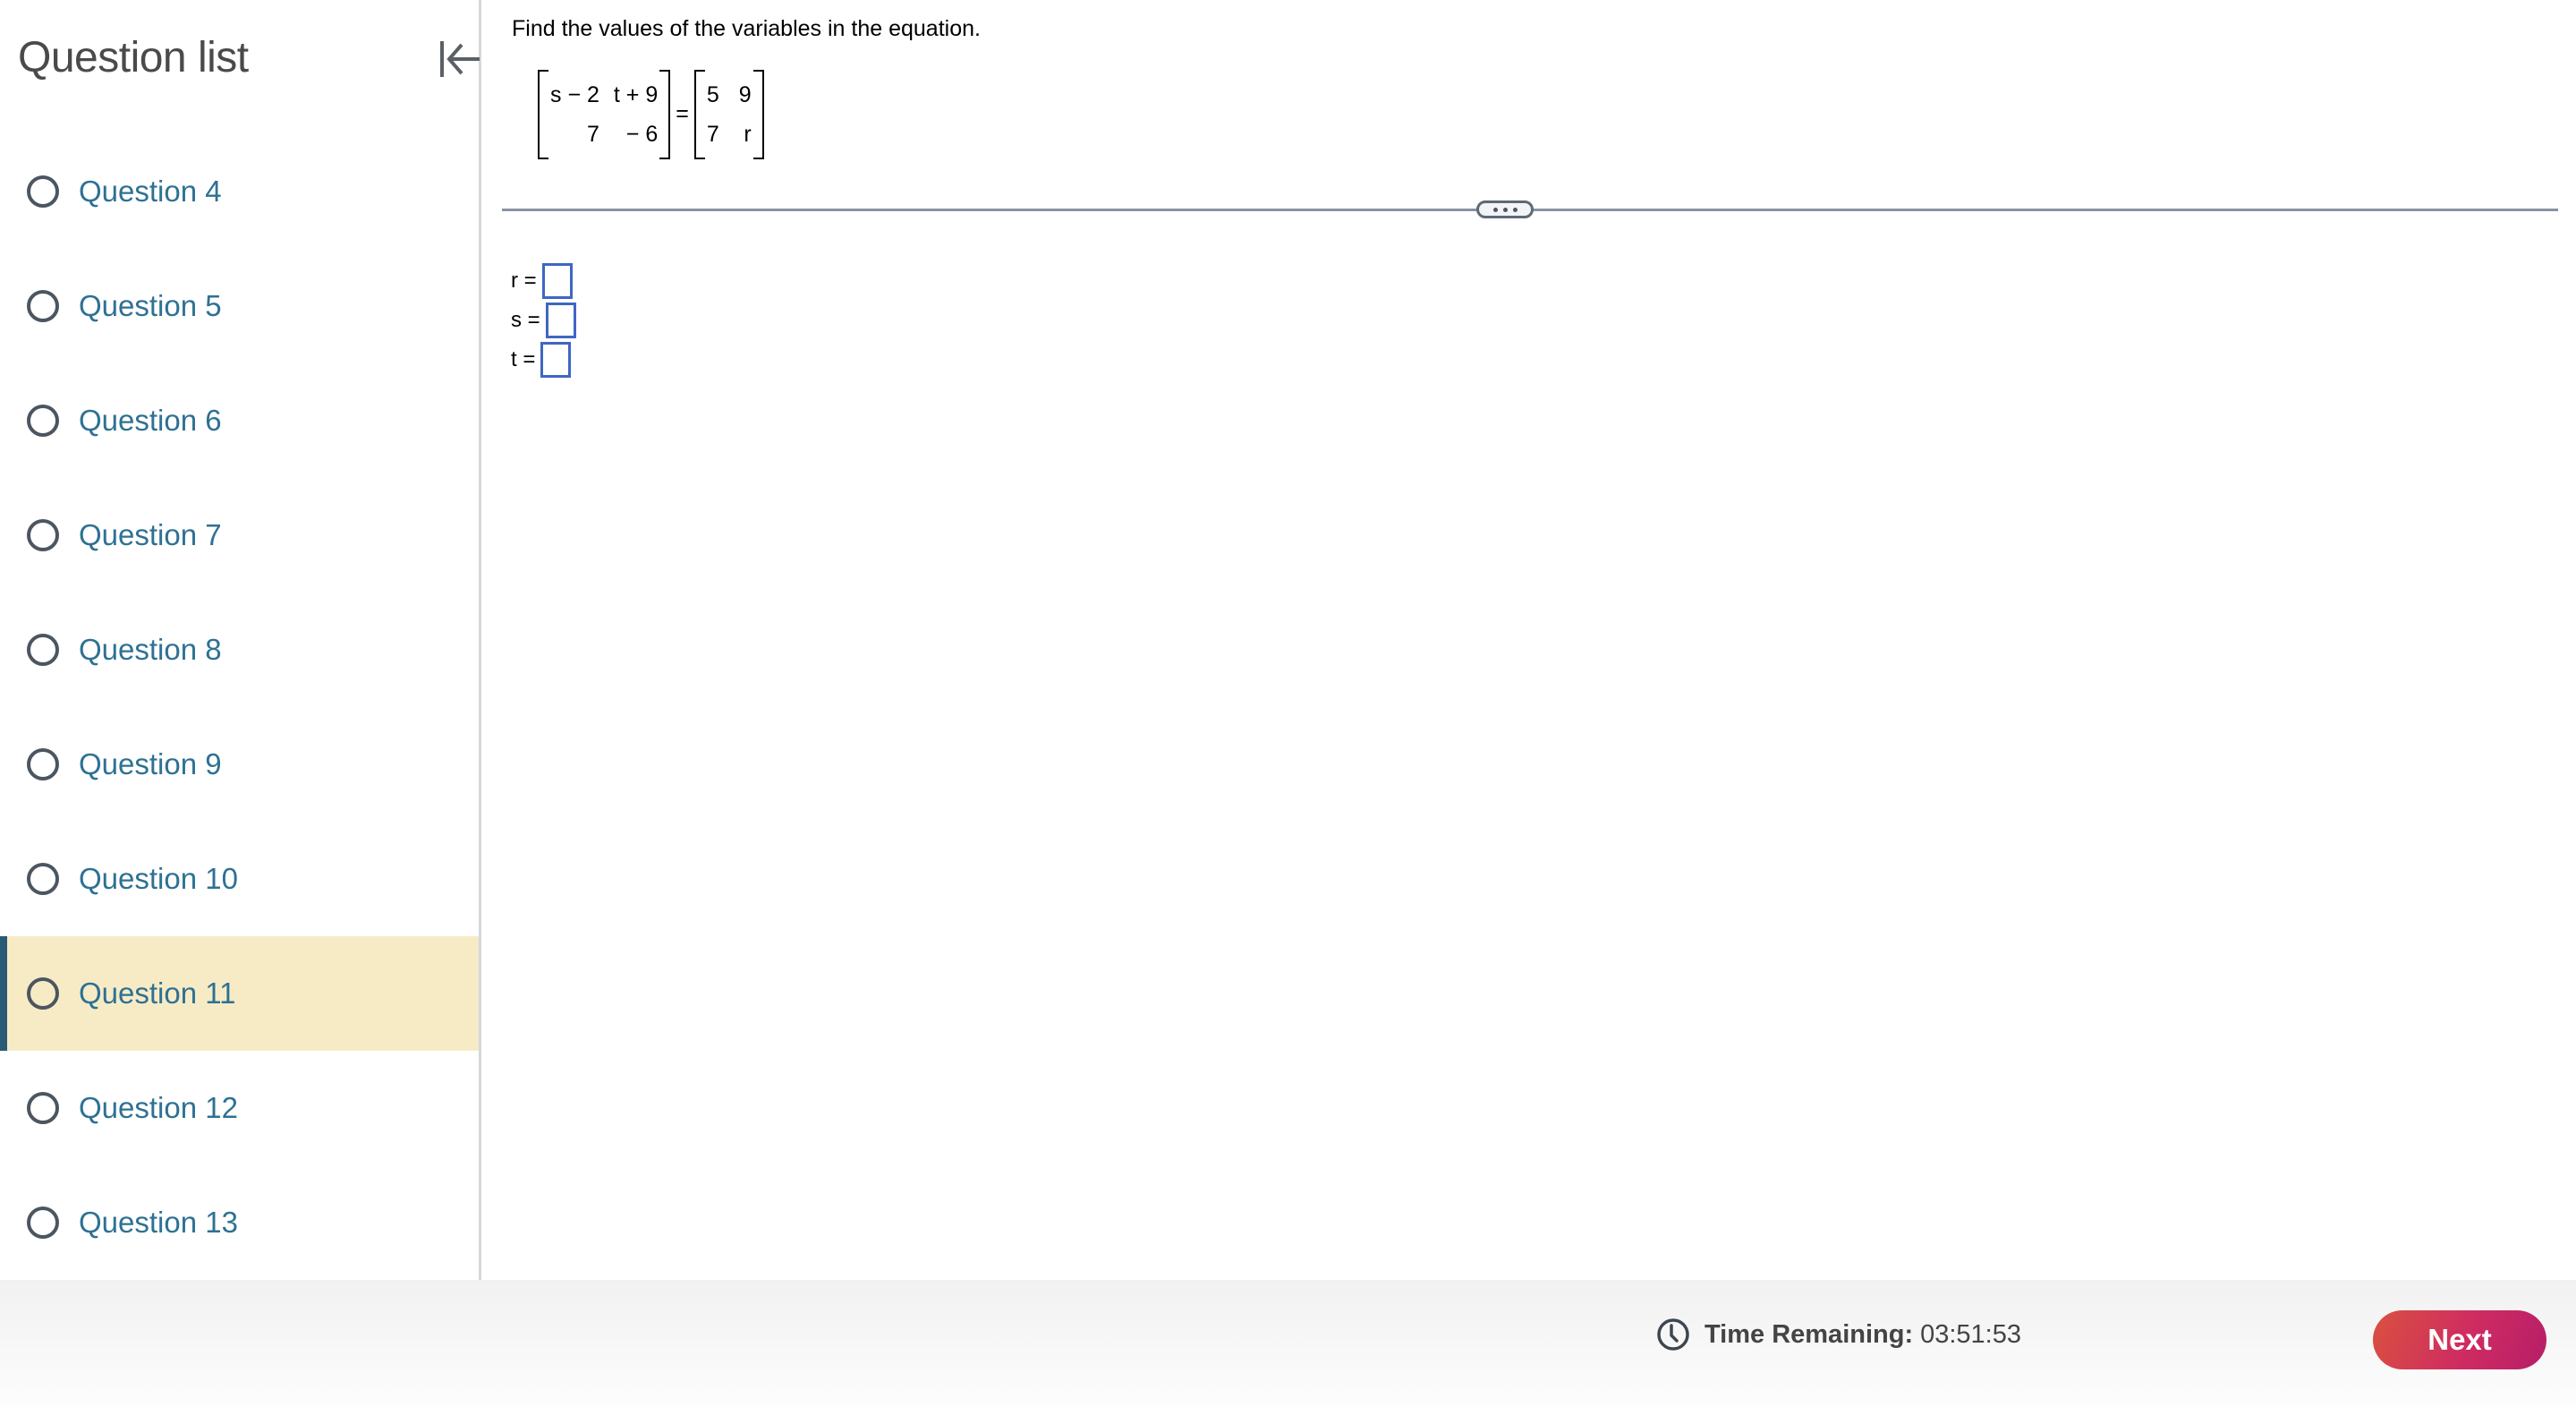 This screenshot has height=1407, width=2576. I want to click on answer-row-t: t =, so click(543, 359).